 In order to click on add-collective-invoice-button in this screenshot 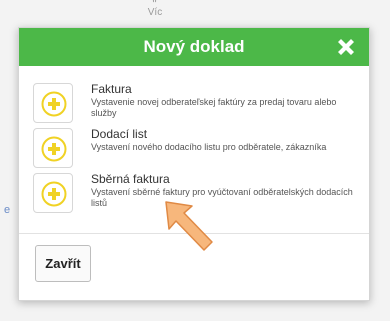, I will do `click(53, 193)`.